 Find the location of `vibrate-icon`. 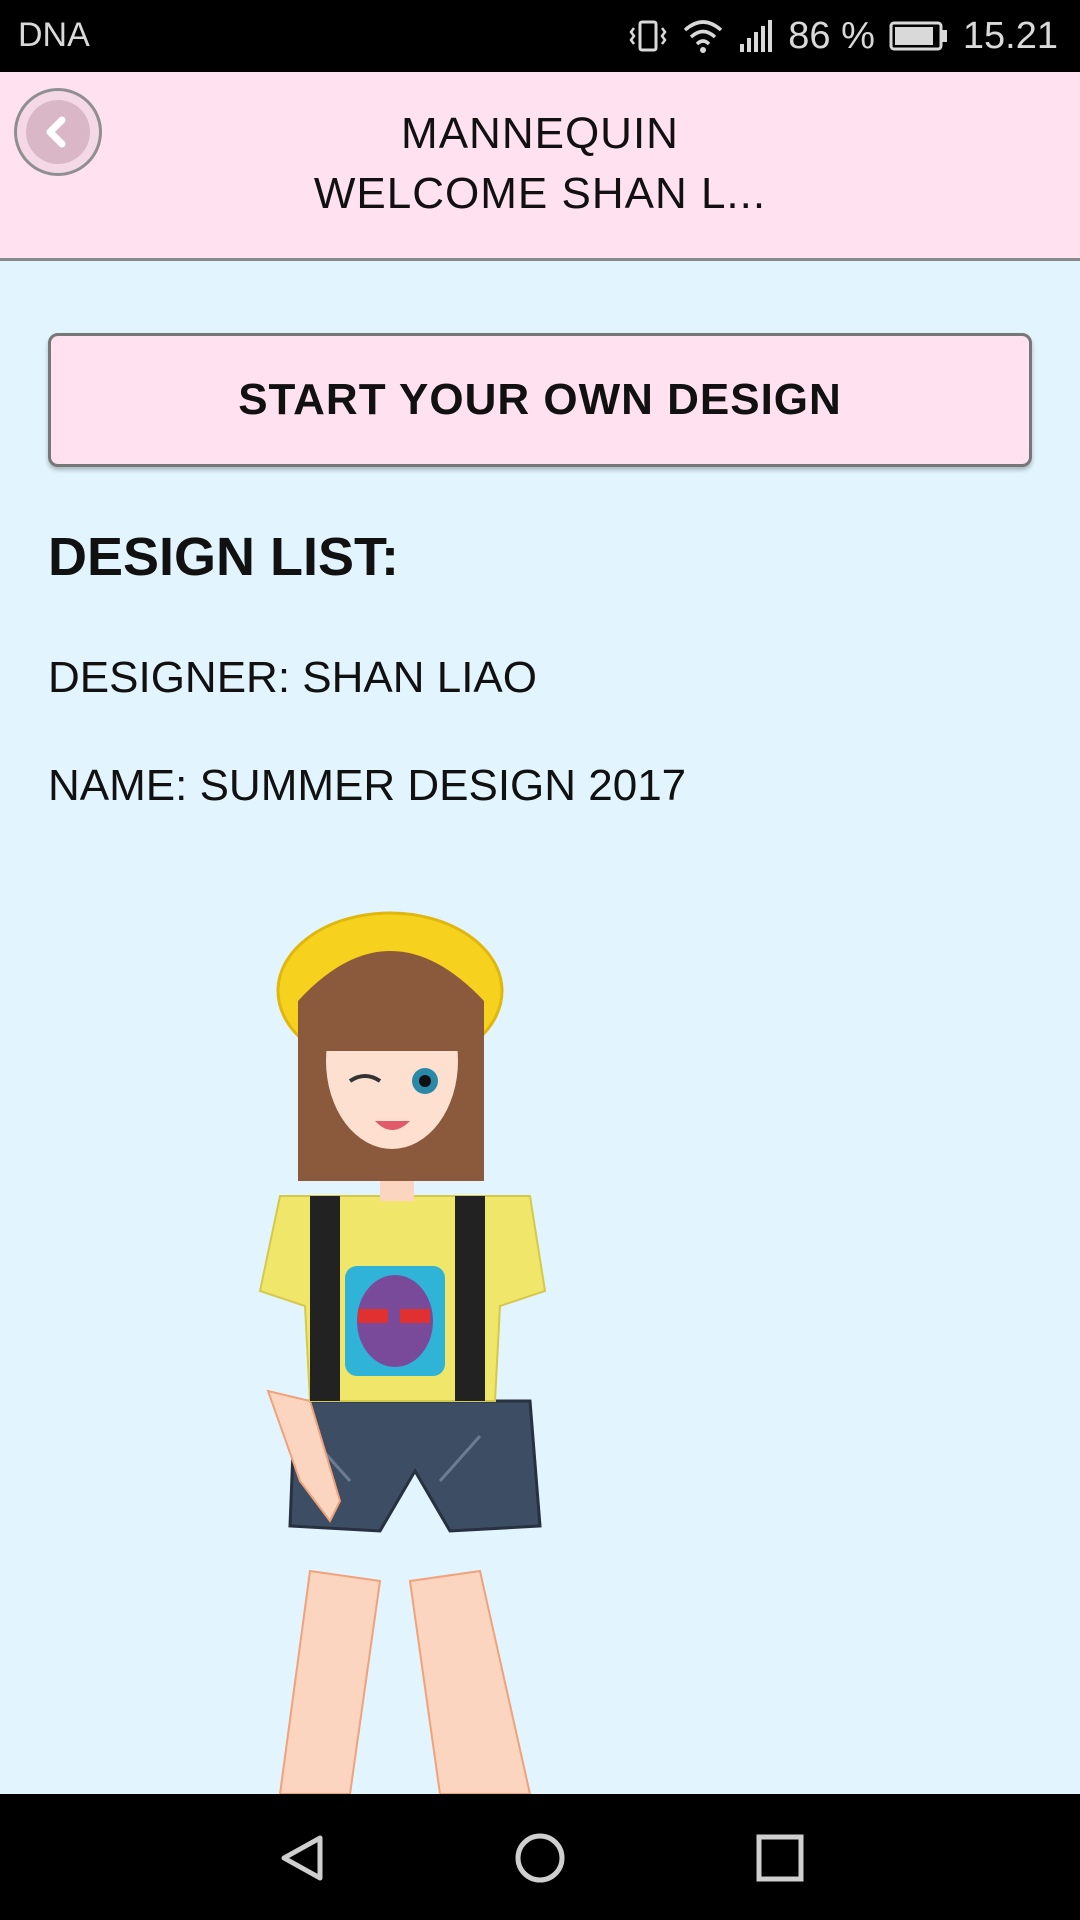

vibrate-icon is located at coordinates (648, 36).